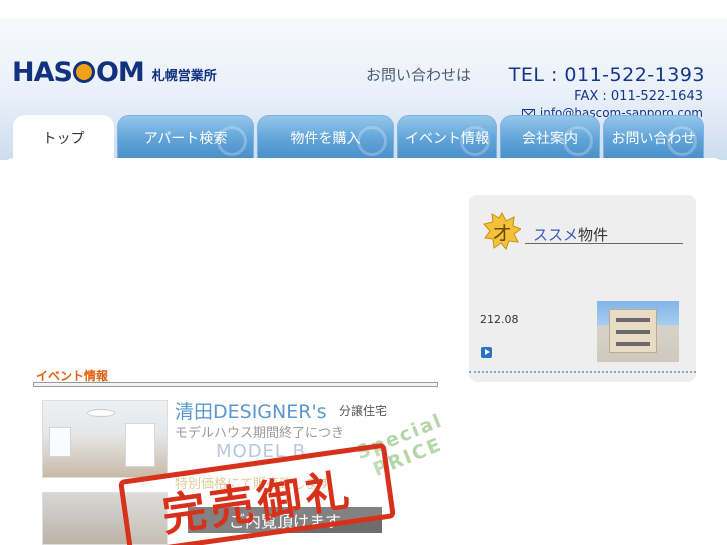 This screenshot has width=727, height=545. I want to click on tab-buy-property: 物件を購入, so click(325, 137).